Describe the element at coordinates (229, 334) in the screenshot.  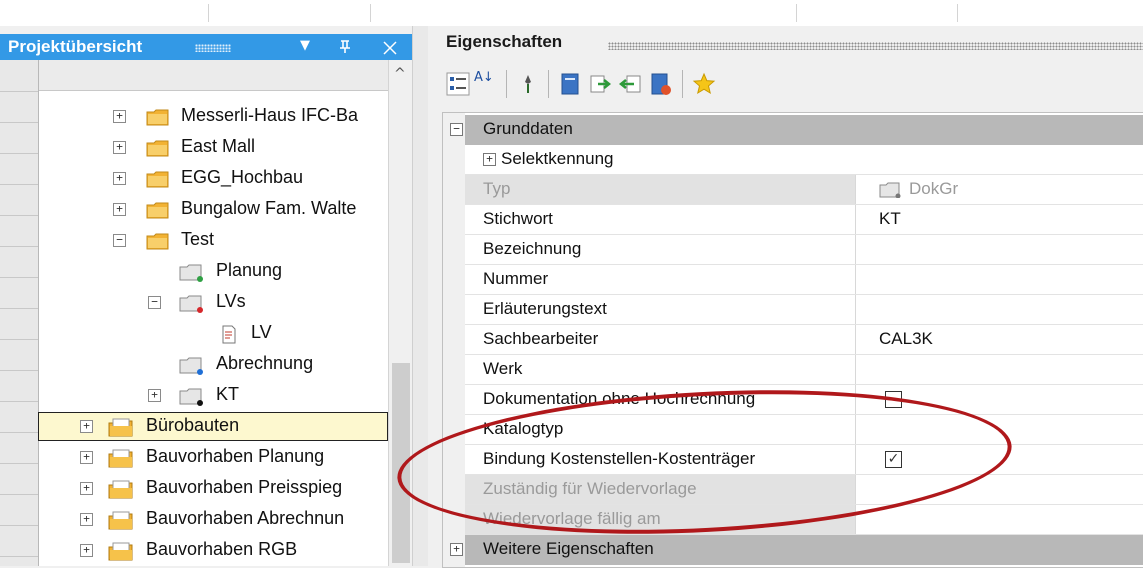
I see `document-icon` at that location.